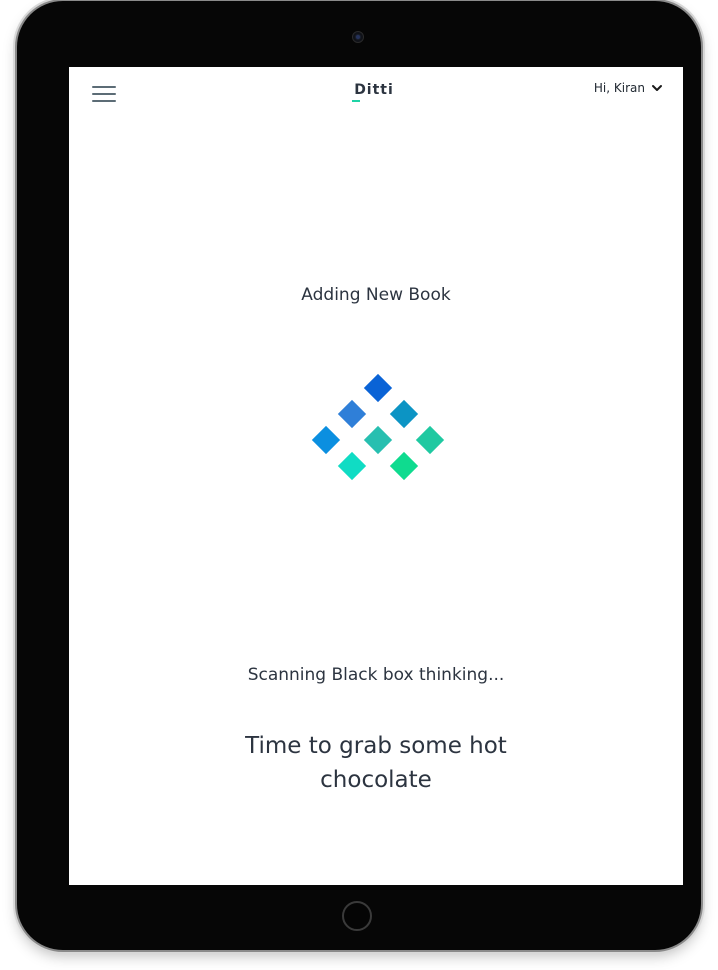 The image size is (718, 970). I want to click on logo-accent-bar, so click(356, 101).